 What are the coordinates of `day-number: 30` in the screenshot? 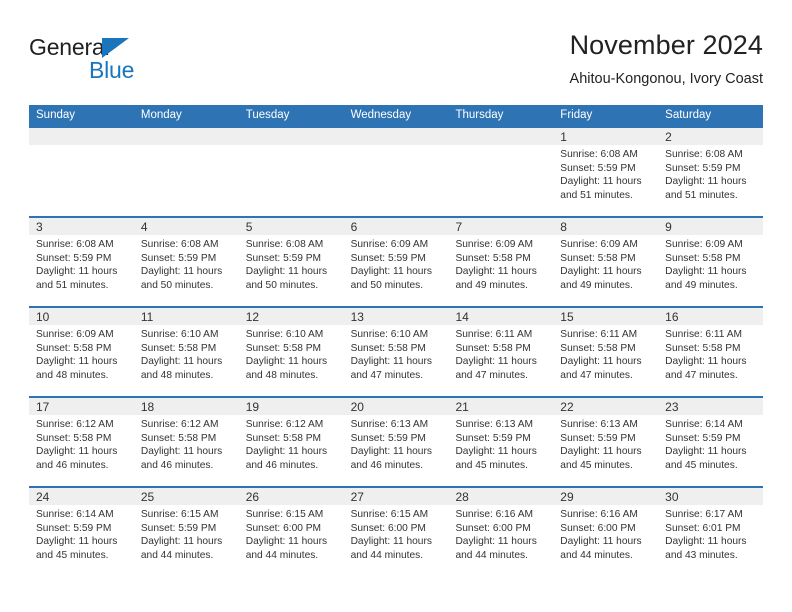 It's located at (672, 497).